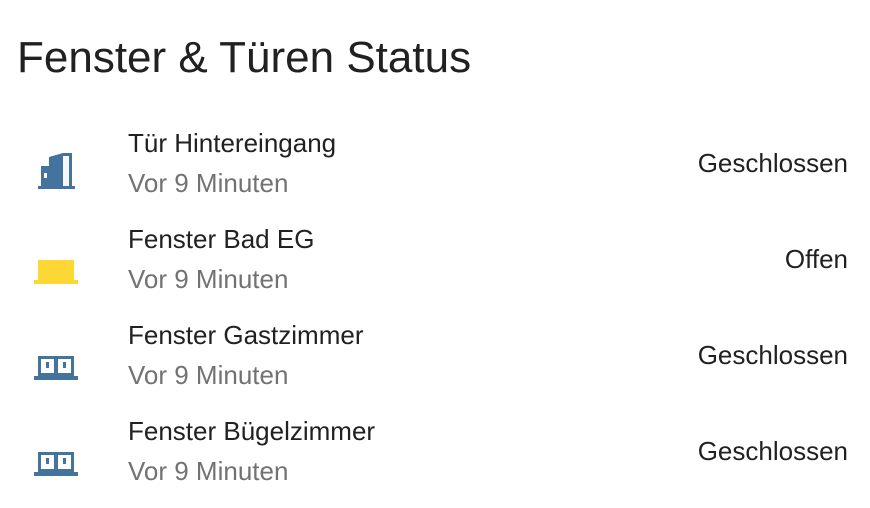 Image resolution: width=870 pixels, height=508 pixels. I want to click on entity-name: Fenster Gastzimmer, so click(246, 335).